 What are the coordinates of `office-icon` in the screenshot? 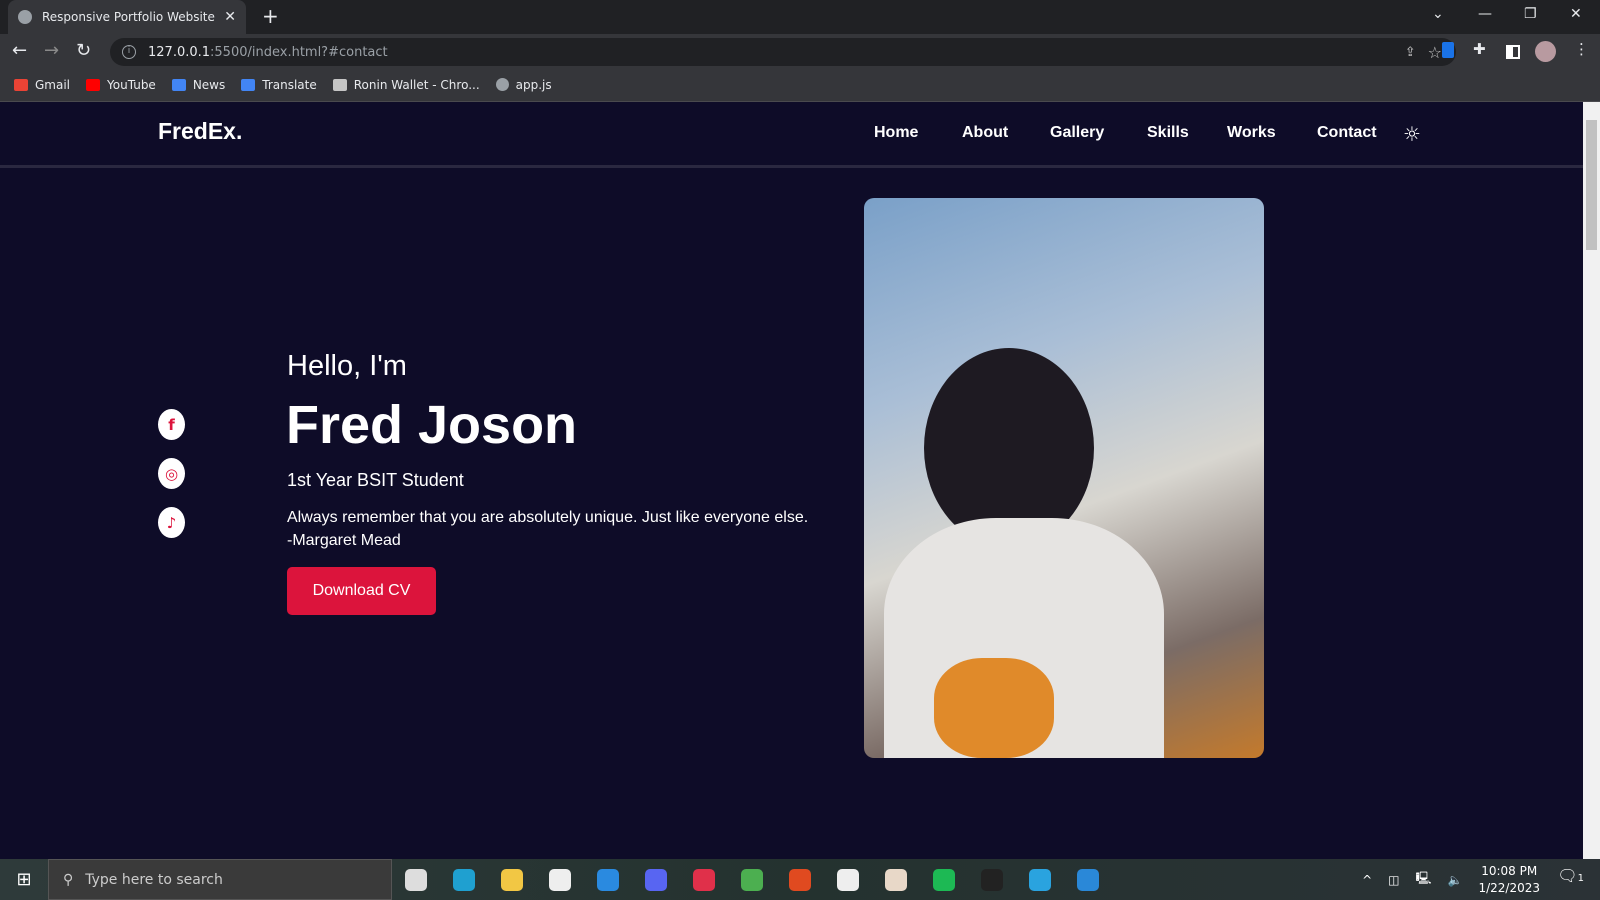 It's located at (800, 879).